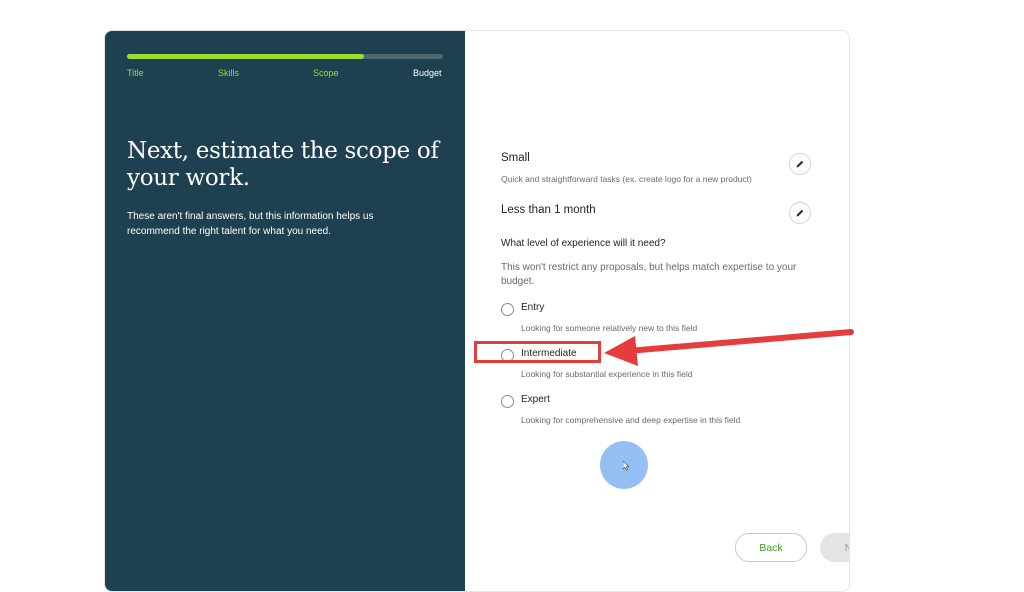 This screenshot has width=1024, height=592. I want to click on radio-label-entry: Entry, so click(532, 307).